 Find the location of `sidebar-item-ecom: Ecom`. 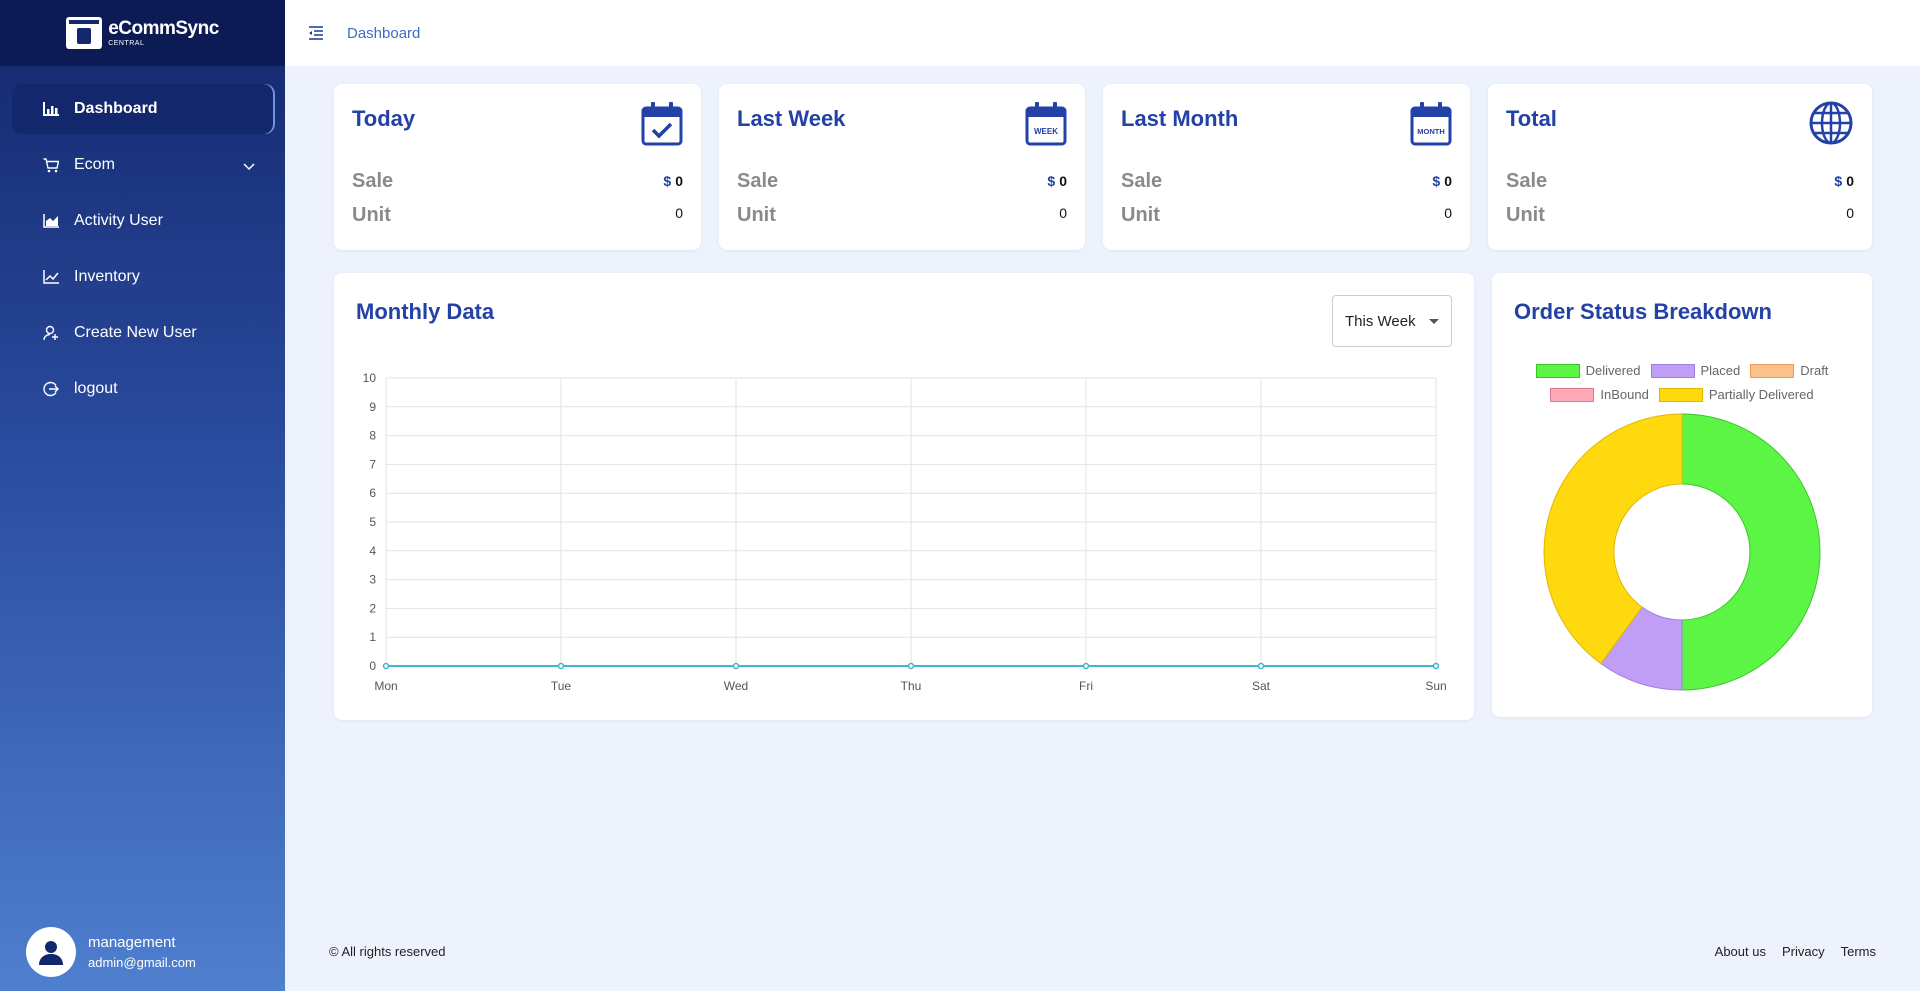

sidebar-item-ecom: Ecom is located at coordinates (142, 165).